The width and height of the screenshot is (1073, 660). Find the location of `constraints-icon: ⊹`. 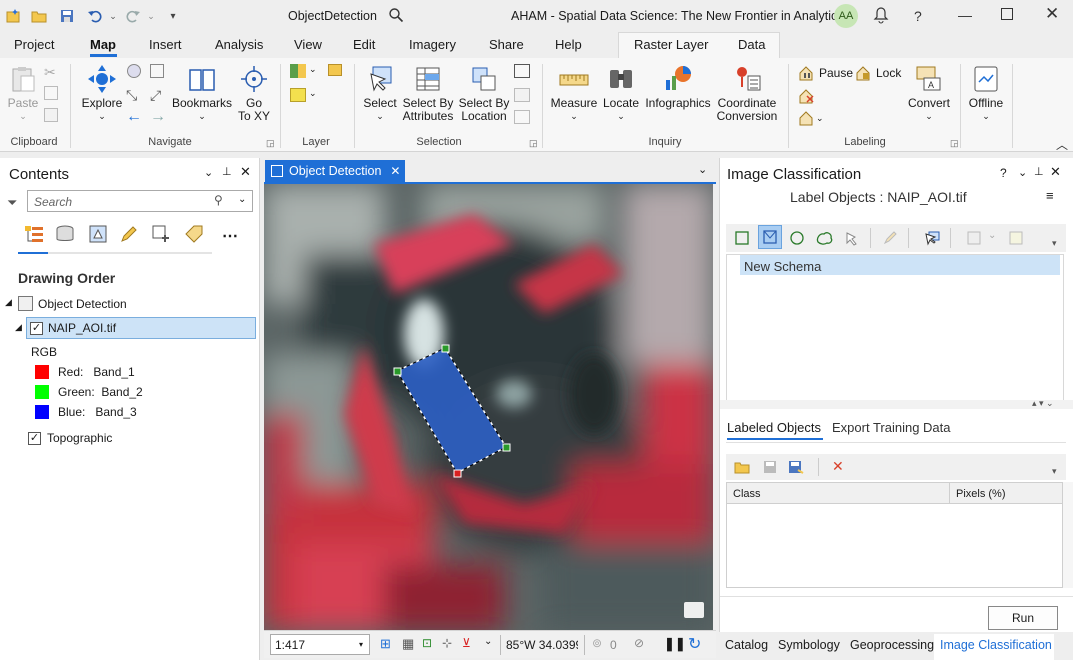

constraints-icon: ⊹ is located at coordinates (447, 643).